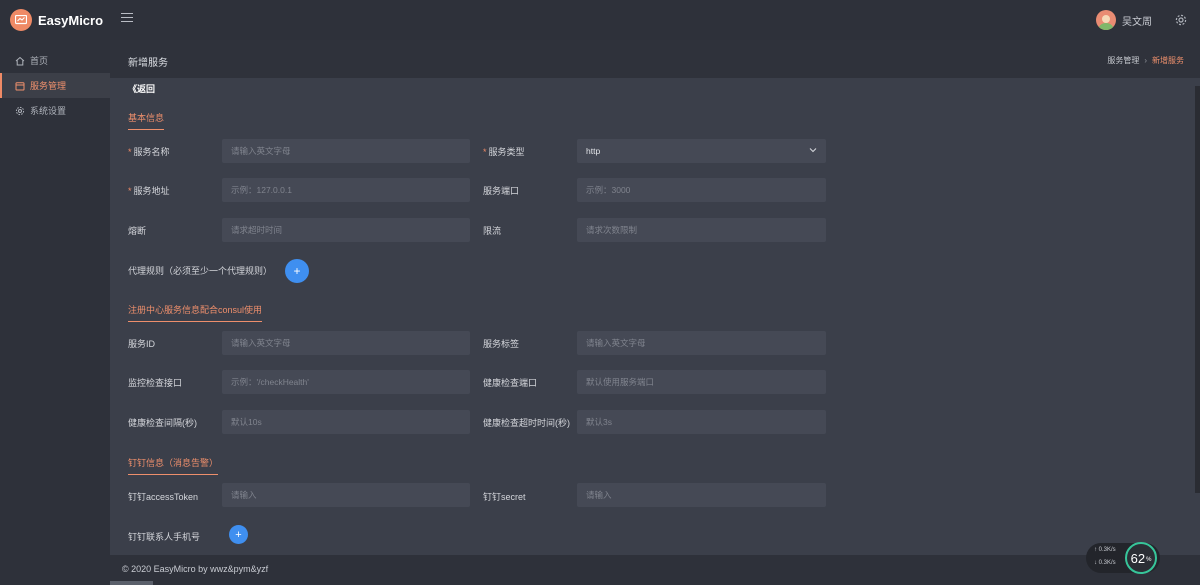  What do you see at coordinates (162, 423) in the screenshot?
I see `health-interval-label: 健康检查间隔(秒)` at bounding box center [162, 423].